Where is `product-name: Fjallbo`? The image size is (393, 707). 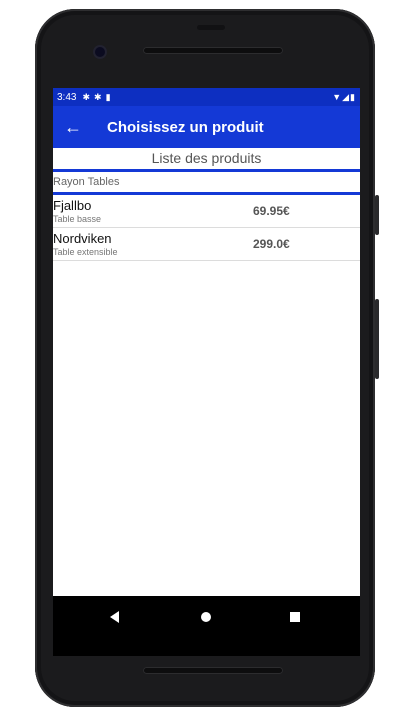 product-name: Fjallbo is located at coordinates (72, 205).